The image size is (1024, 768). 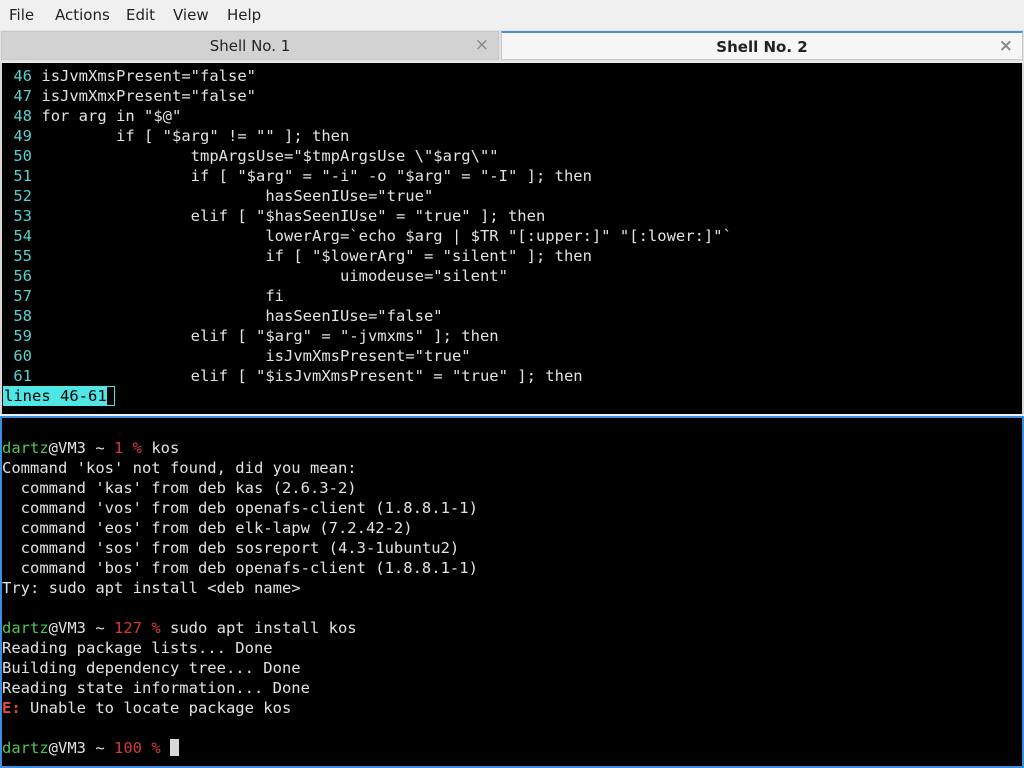 What do you see at coordinates (23, 276) in the screenshot?
I see `line-number: 56` at bounding box center [23, 276].